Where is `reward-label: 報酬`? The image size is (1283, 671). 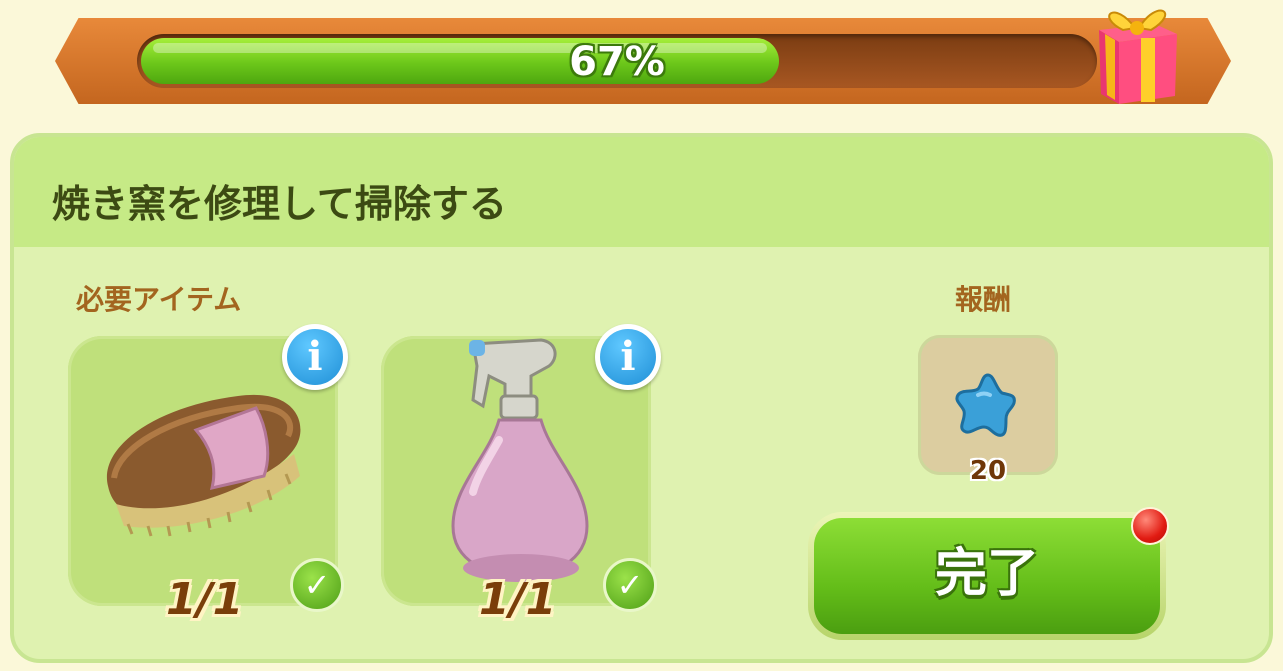 reward-label: 報酬 is located at coordinates (983, 299).